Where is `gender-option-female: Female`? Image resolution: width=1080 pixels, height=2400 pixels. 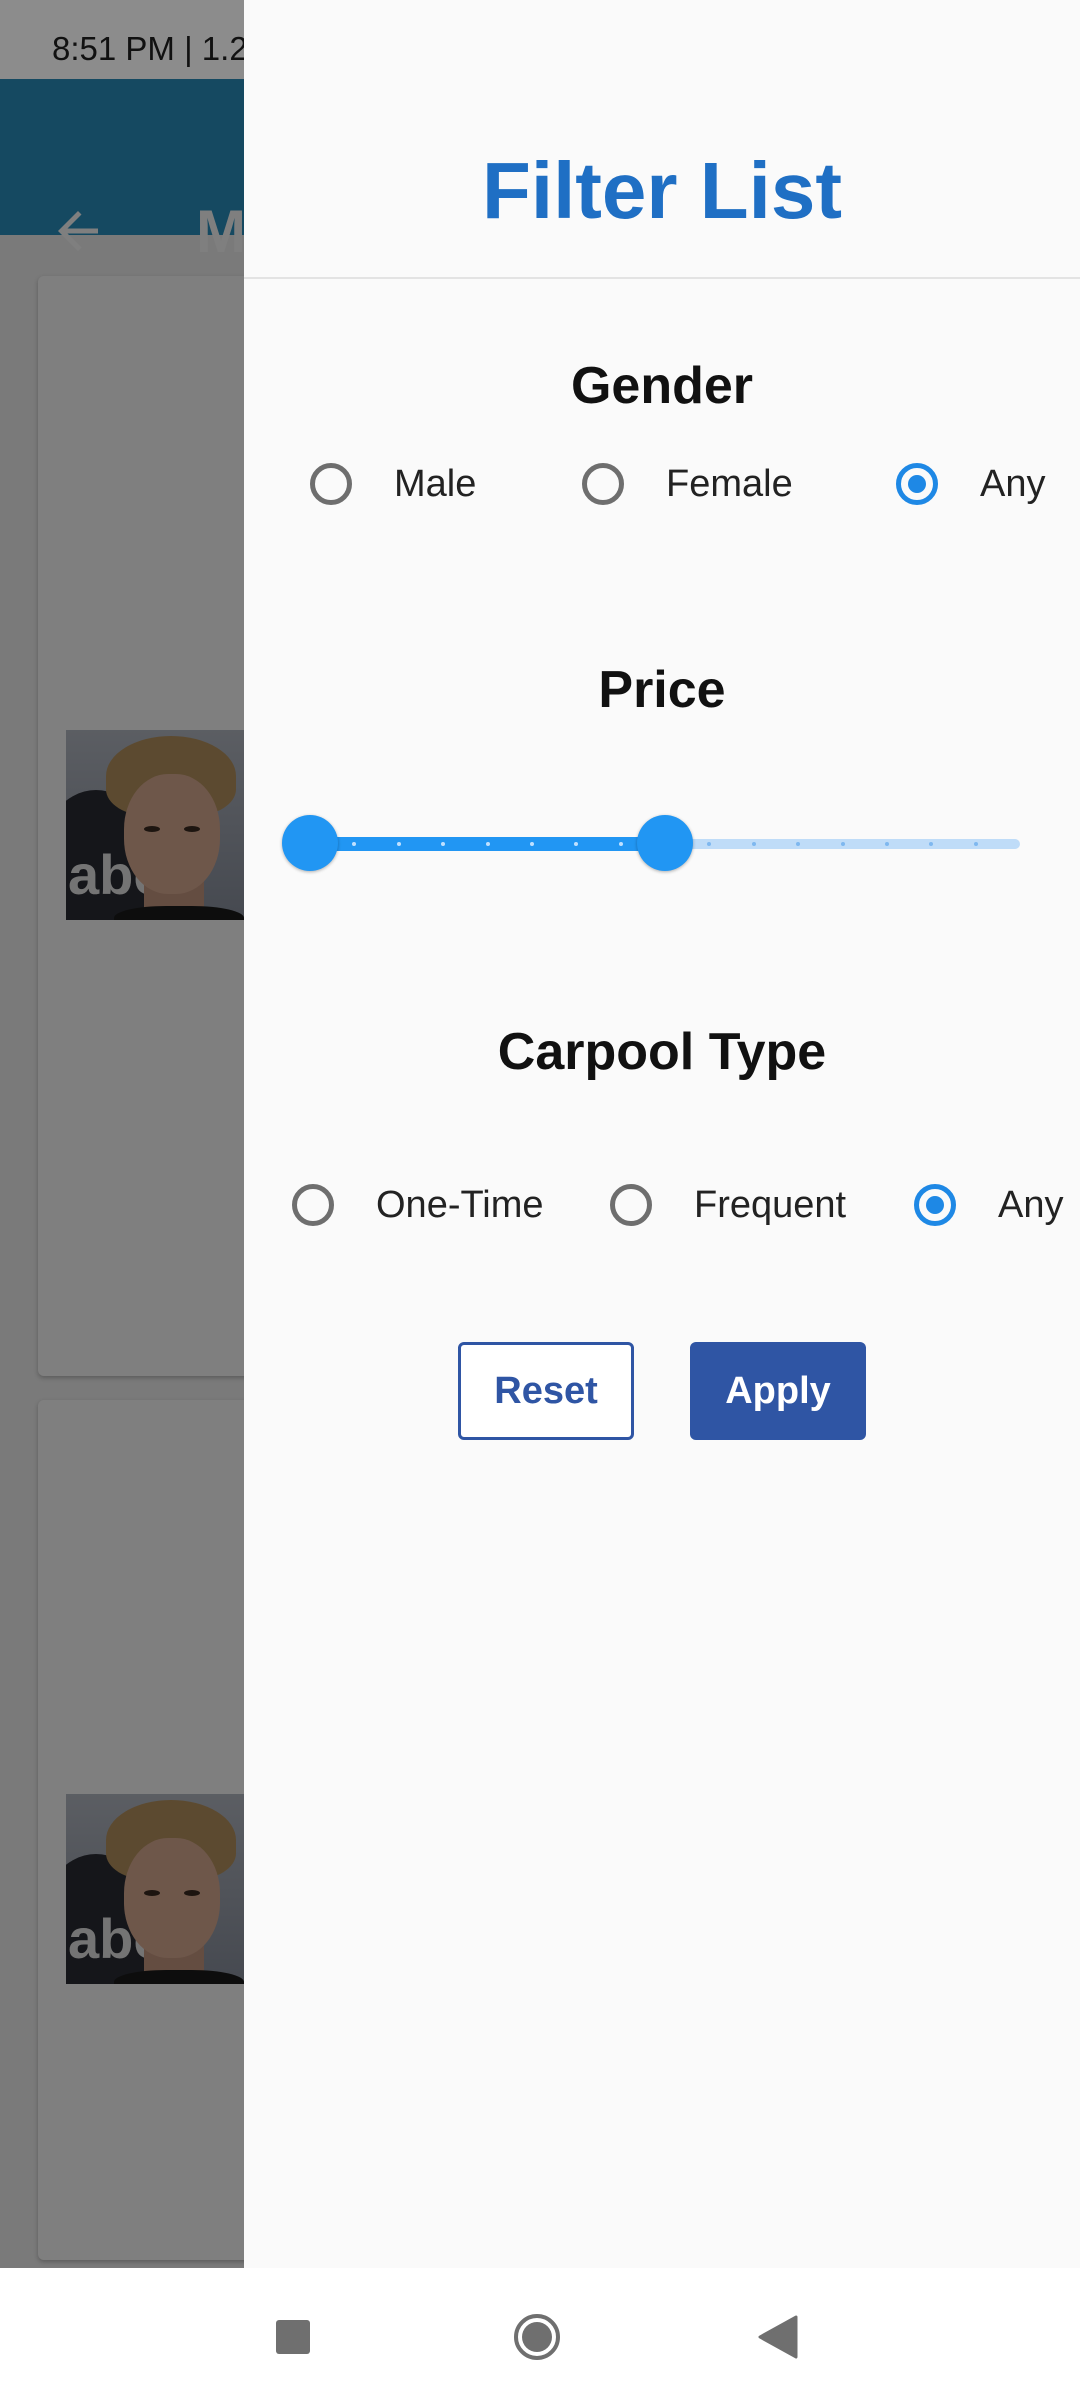 gender-option-female: Female is located at coordinates (687, 484).